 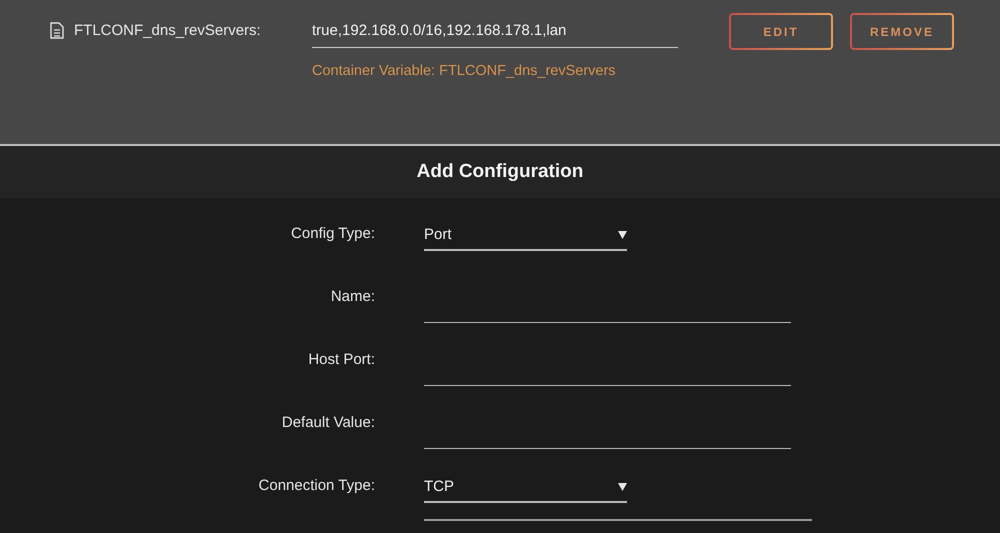 I want to click on field-label: Default Value:, so click(x=327, y=422).